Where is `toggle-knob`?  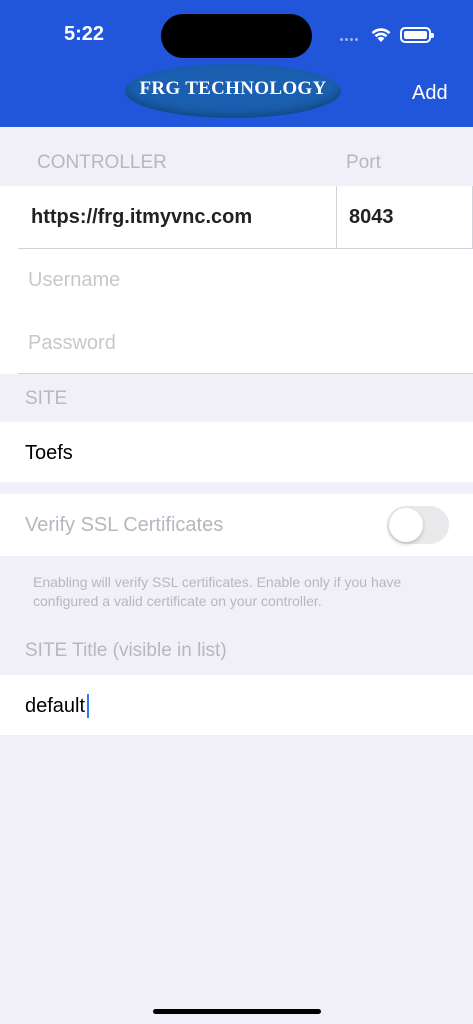
toggle-knob is located at coordinates (406, 525).